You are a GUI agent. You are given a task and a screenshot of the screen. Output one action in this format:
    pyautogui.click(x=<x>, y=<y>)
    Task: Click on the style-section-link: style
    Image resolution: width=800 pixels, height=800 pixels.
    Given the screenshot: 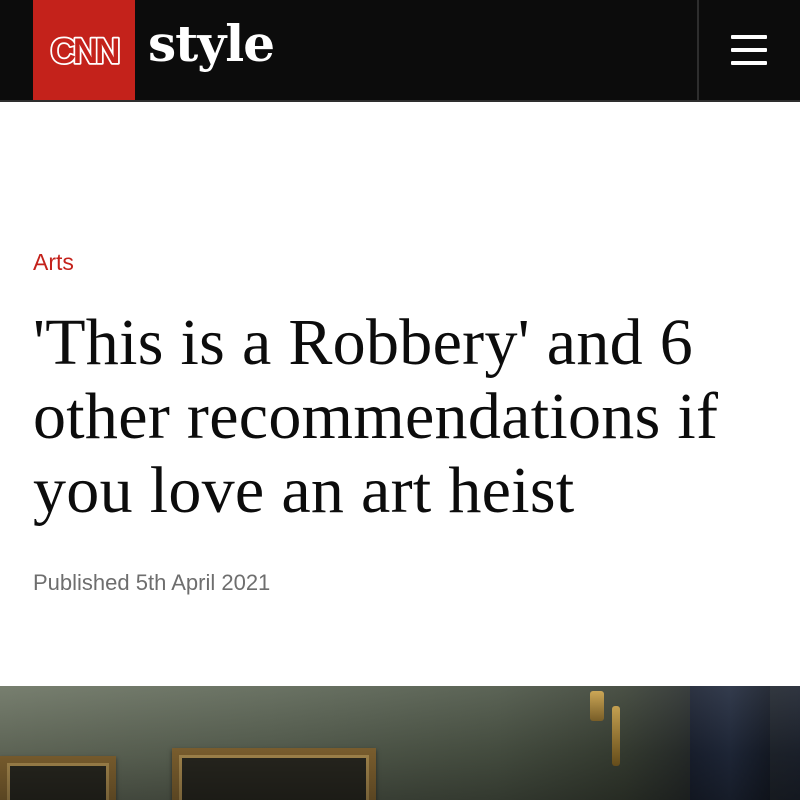 What is the action you would take?
    pyautogui.click(x=211, y=44)
    